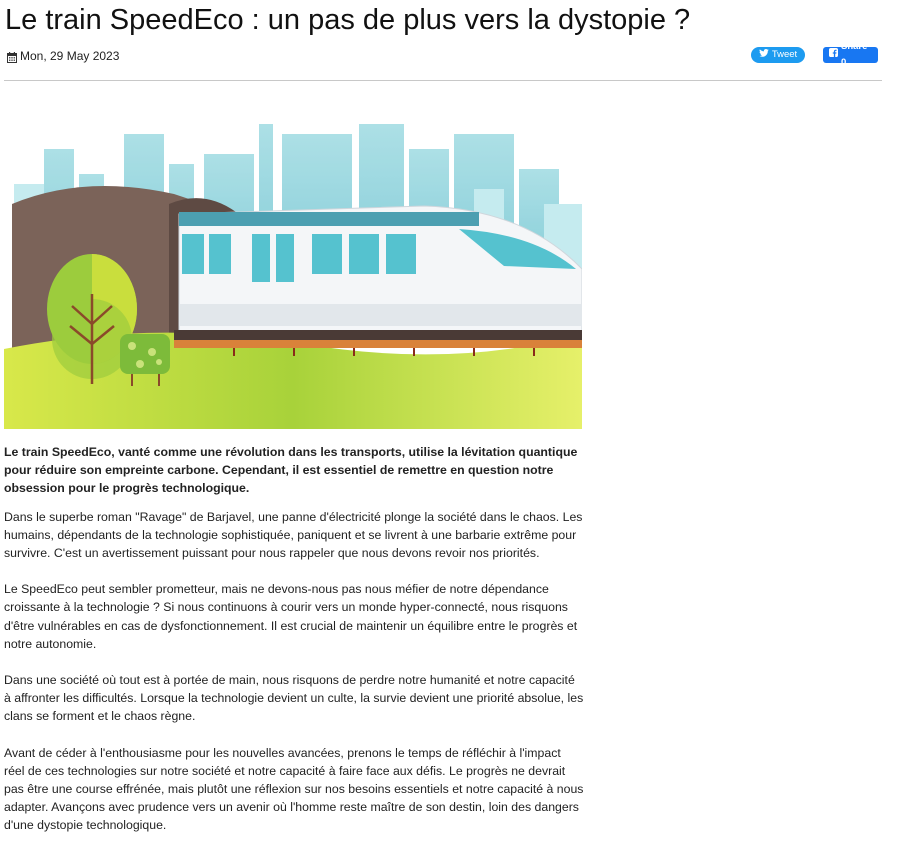  What do you see at coordinates (835, 55) in the screenshot?
I see `facebook-icon` at bounding box center [835, 55].